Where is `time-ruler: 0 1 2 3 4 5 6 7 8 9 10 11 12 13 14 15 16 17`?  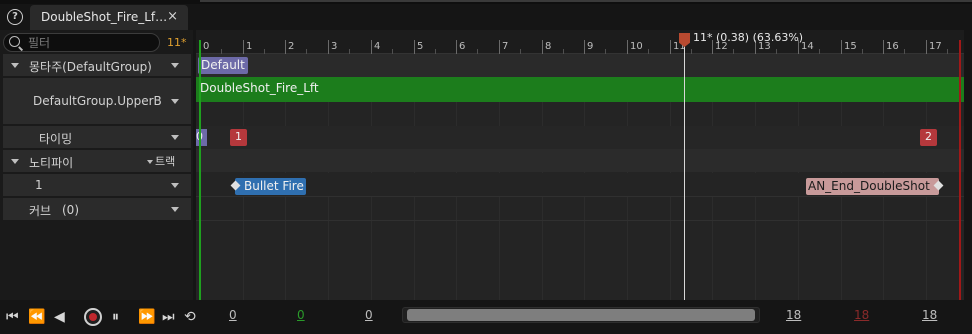 time-ruler: 0 1 2 3 4 5 6 7 8 9 10 11 12 13 14 15 16 17 is located at coordinates (580, 42).